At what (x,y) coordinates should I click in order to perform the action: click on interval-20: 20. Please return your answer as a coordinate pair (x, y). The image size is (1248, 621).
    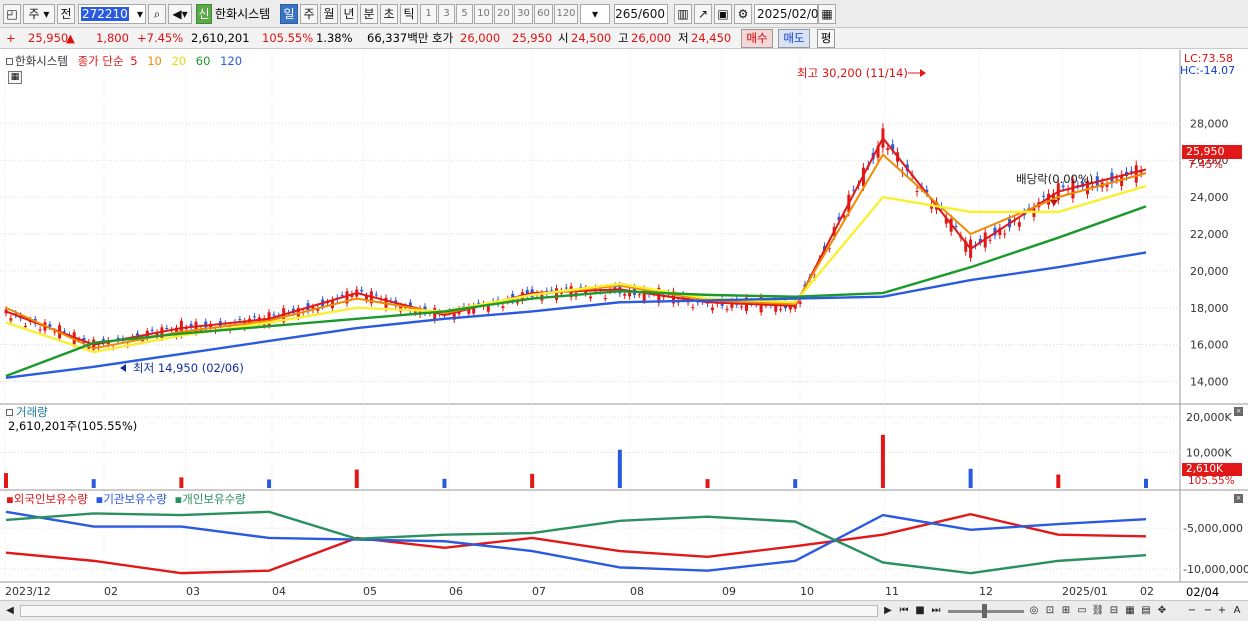
    Looking at the image, I should click on (503, 14).